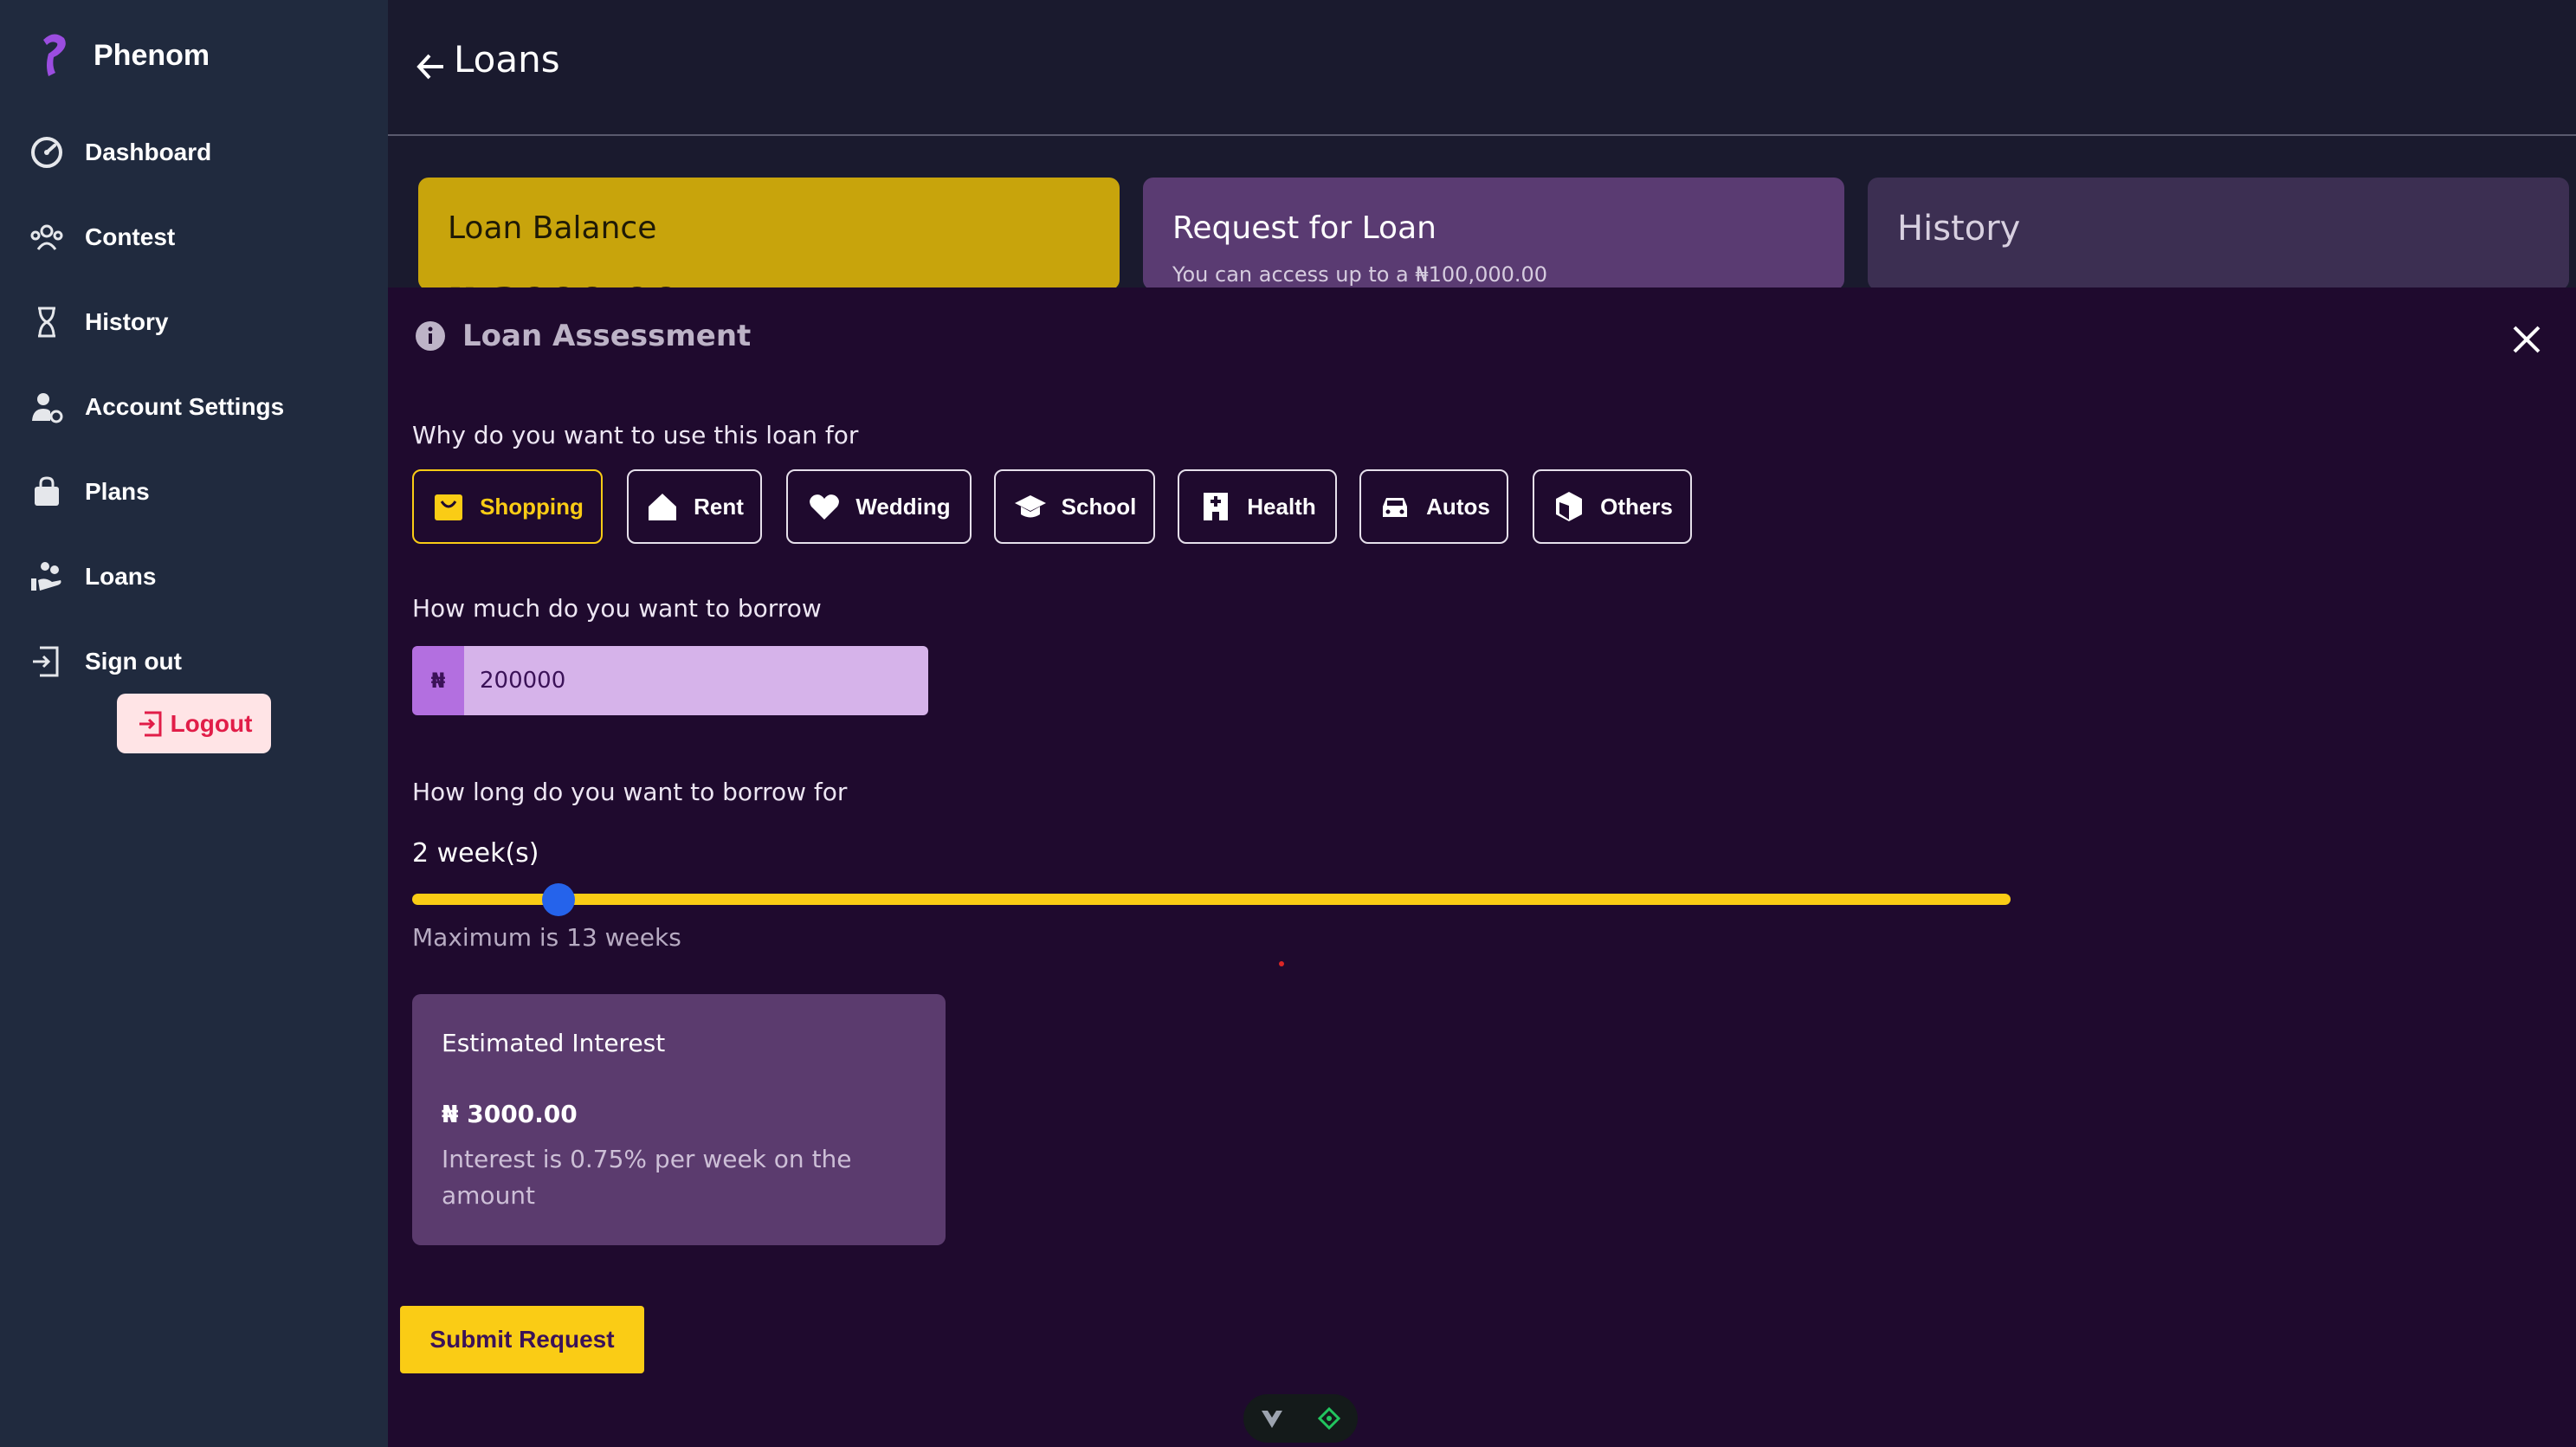 Image resolution: width=2576 pixels, height=1447 pixels. I want to click on sidebar-item-history: History, so click(98, 322).